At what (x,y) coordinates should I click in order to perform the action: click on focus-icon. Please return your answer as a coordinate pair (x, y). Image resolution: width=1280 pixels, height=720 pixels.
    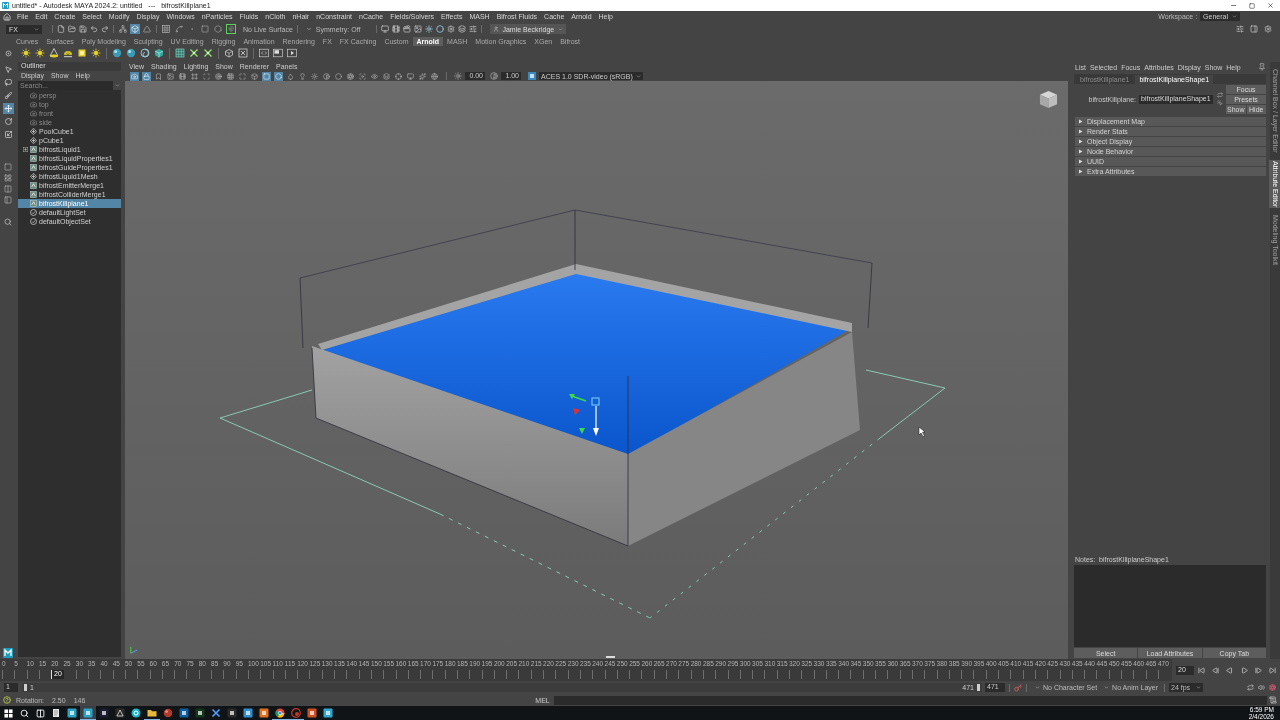
    Looking at the image, I should click on (362, 76).